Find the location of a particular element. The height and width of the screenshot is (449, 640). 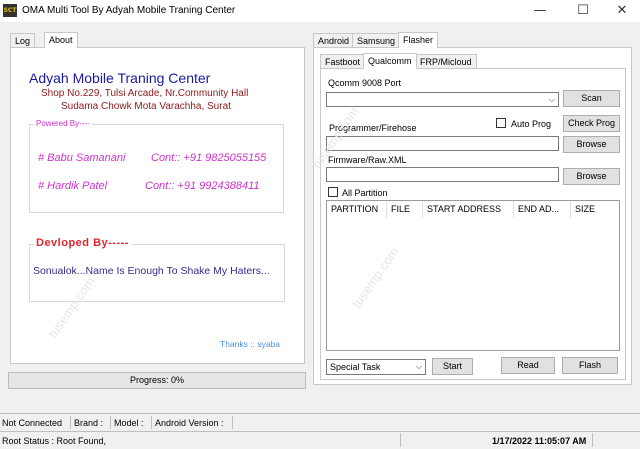

firmware-label: Firmware/Raw.XML is located at coordinates (367, 160).